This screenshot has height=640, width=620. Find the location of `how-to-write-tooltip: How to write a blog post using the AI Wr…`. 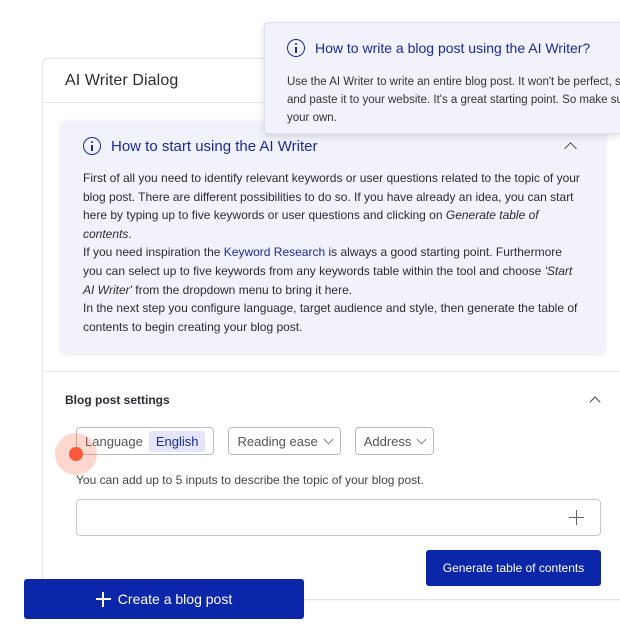

how-to-write-tooltip: How to write a blog post using the AI Wr… is located at coordinates (442, 78).